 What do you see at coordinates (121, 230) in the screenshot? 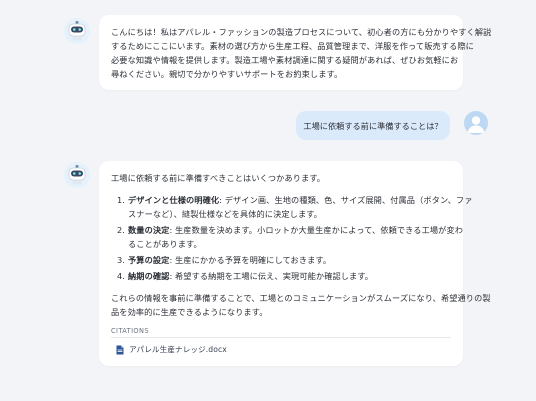
I see `list-number: 2.` at bounding box center [121, 230].